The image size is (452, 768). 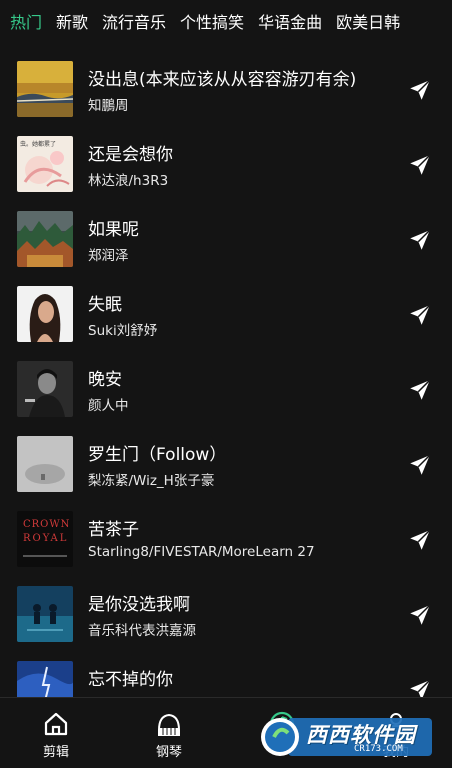 What do you see at coordinates (226, 314) in the screenshot?
I see `song-row: 失眠 Suki刘舒妤` at bounding box center [226, 314].